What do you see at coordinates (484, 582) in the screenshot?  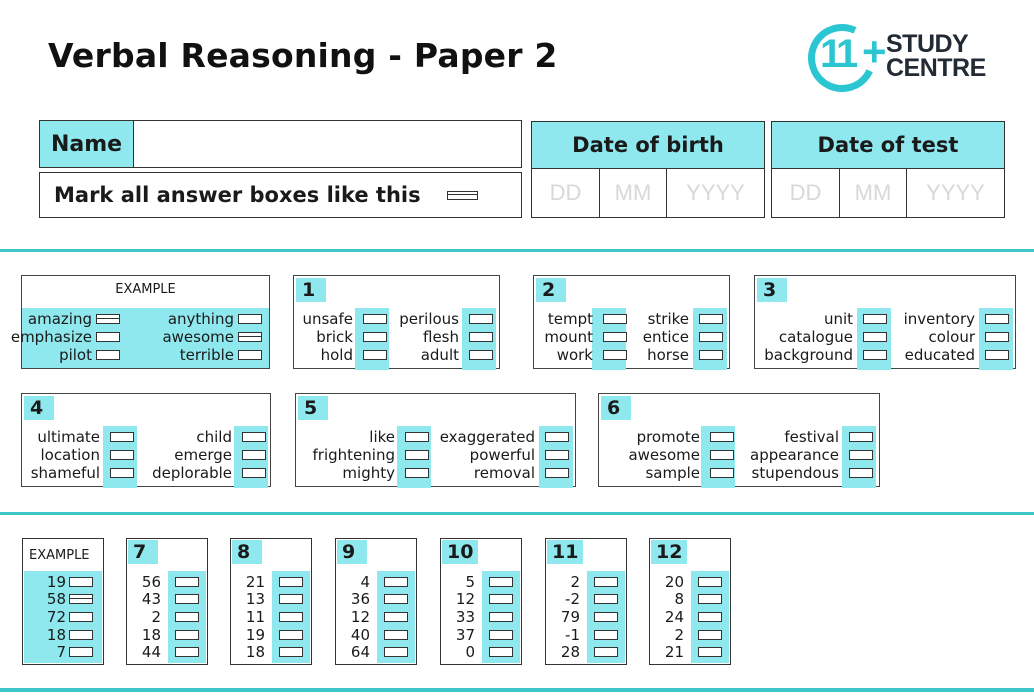 I see `number-option: 5` at bounding box center [484, 582].